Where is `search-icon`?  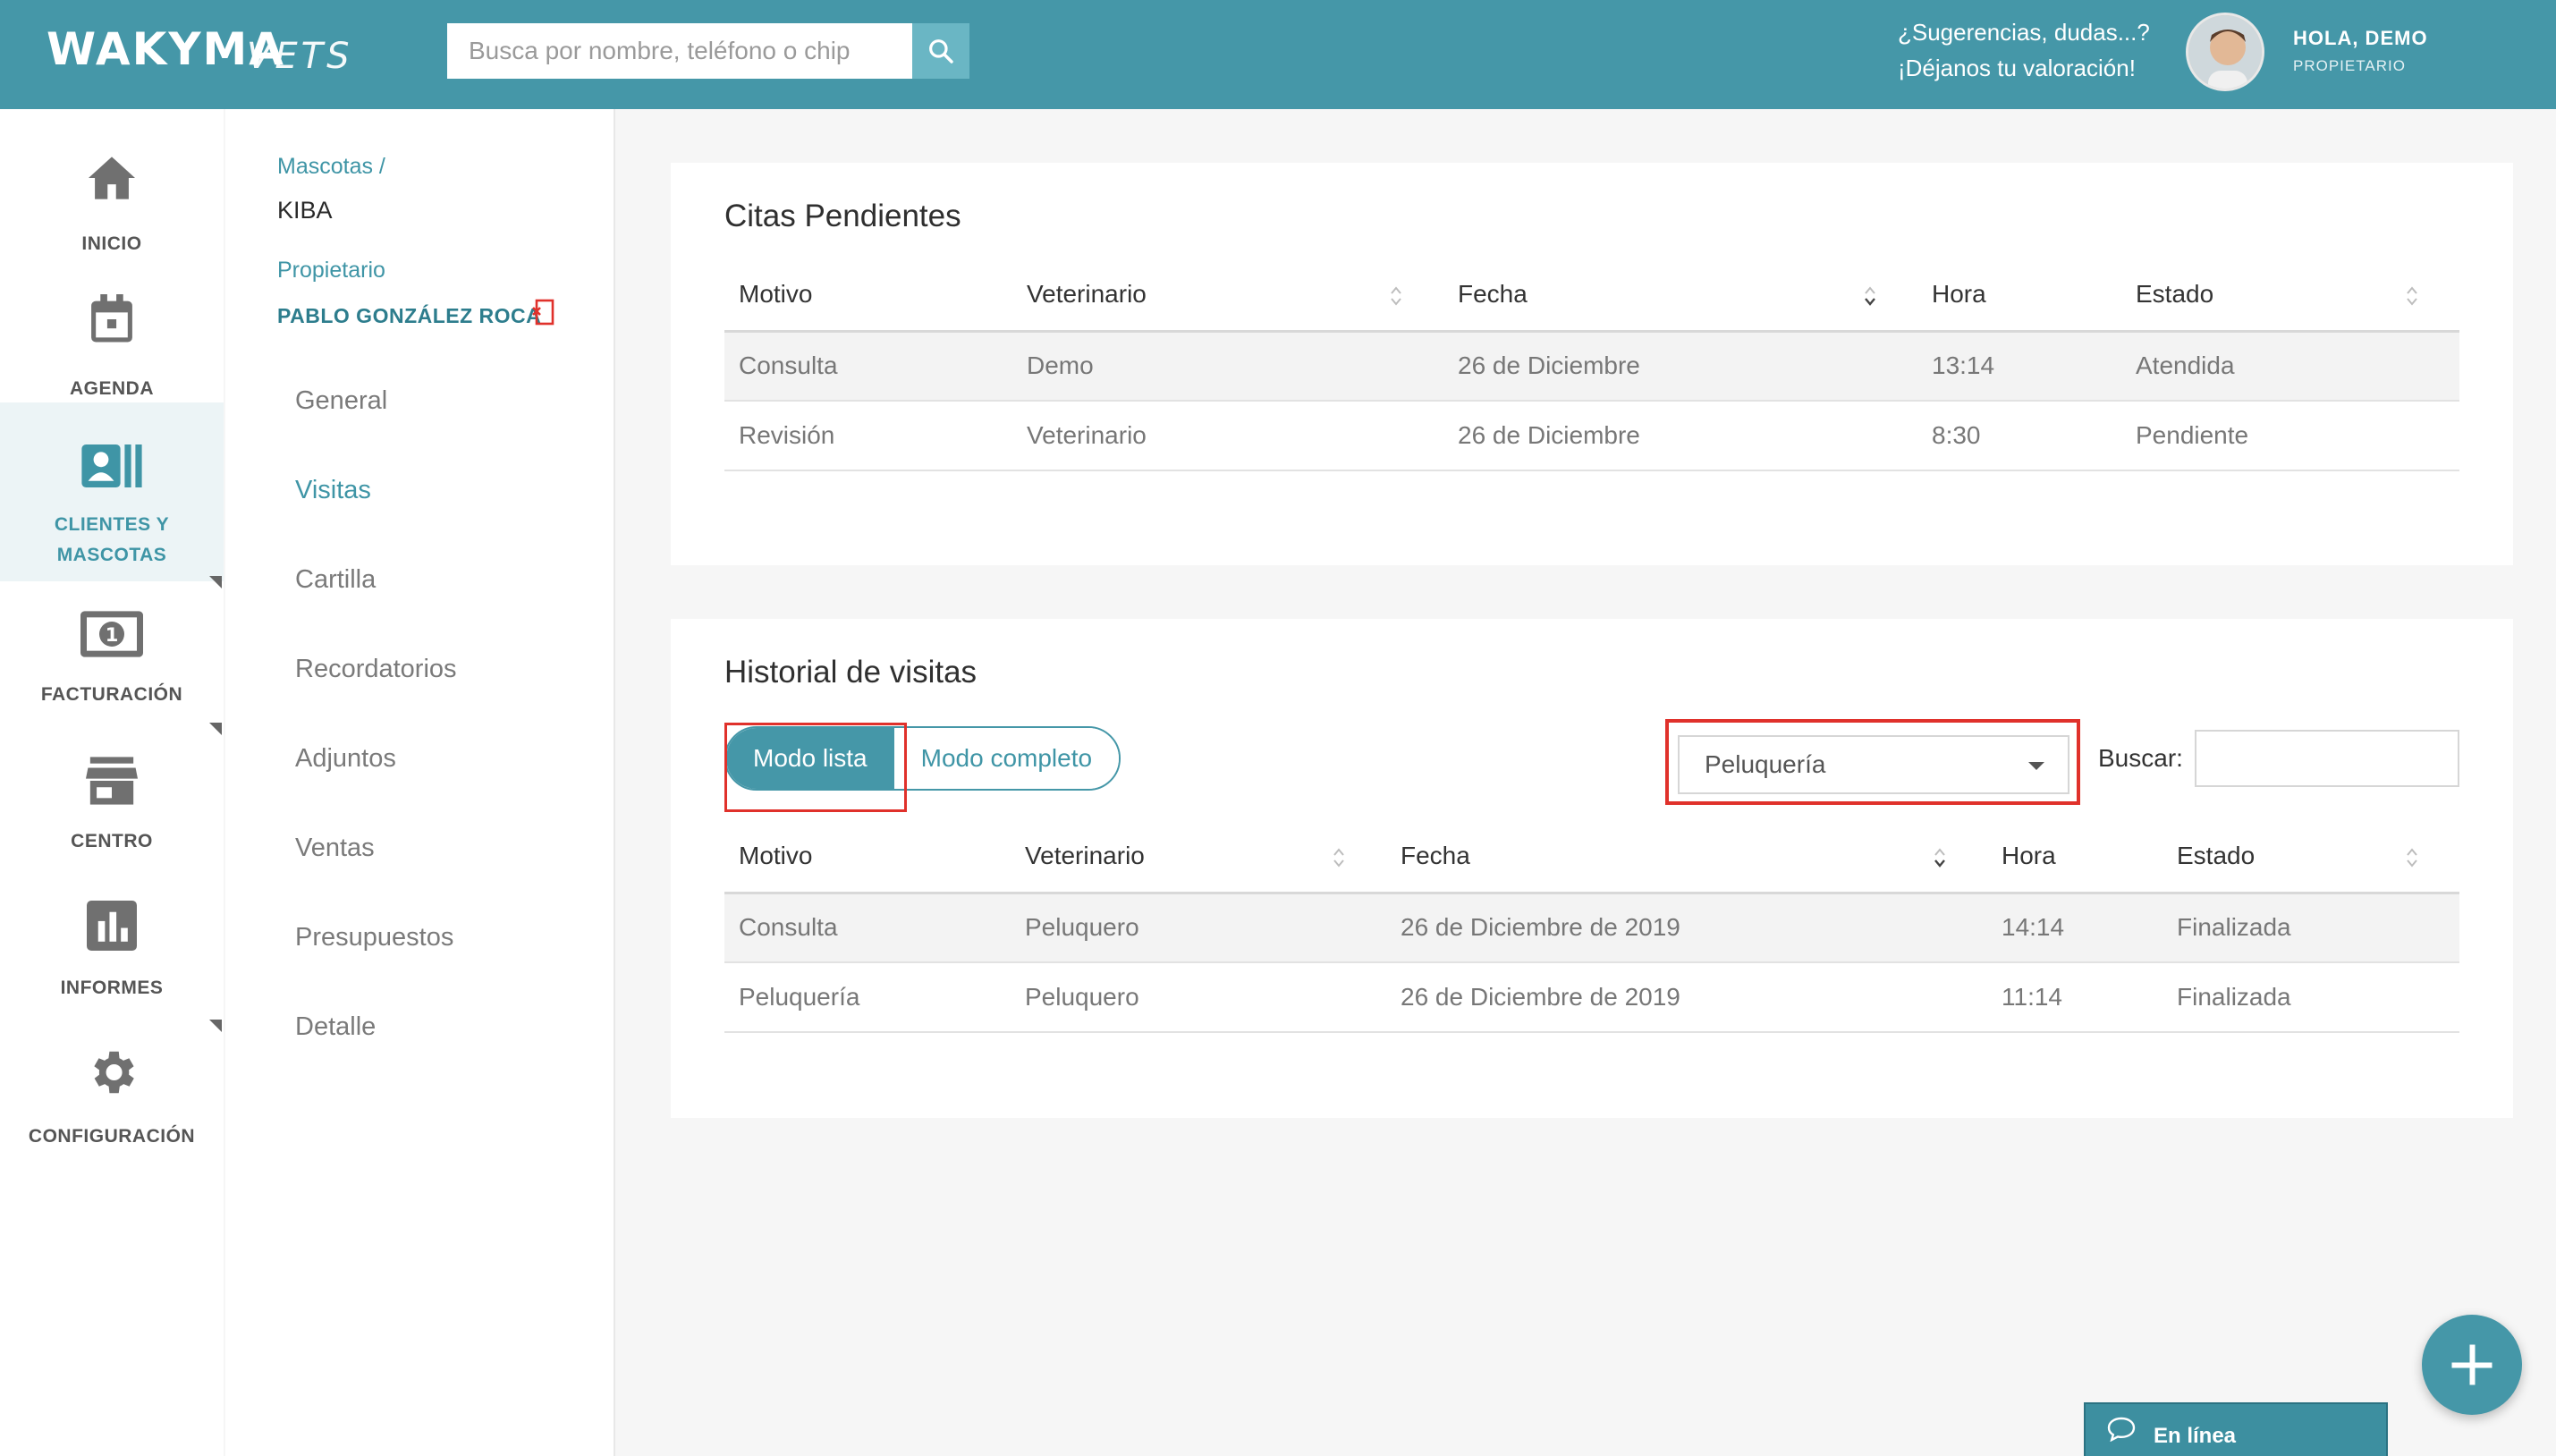
search-icon is located at coordinates (941, 51).